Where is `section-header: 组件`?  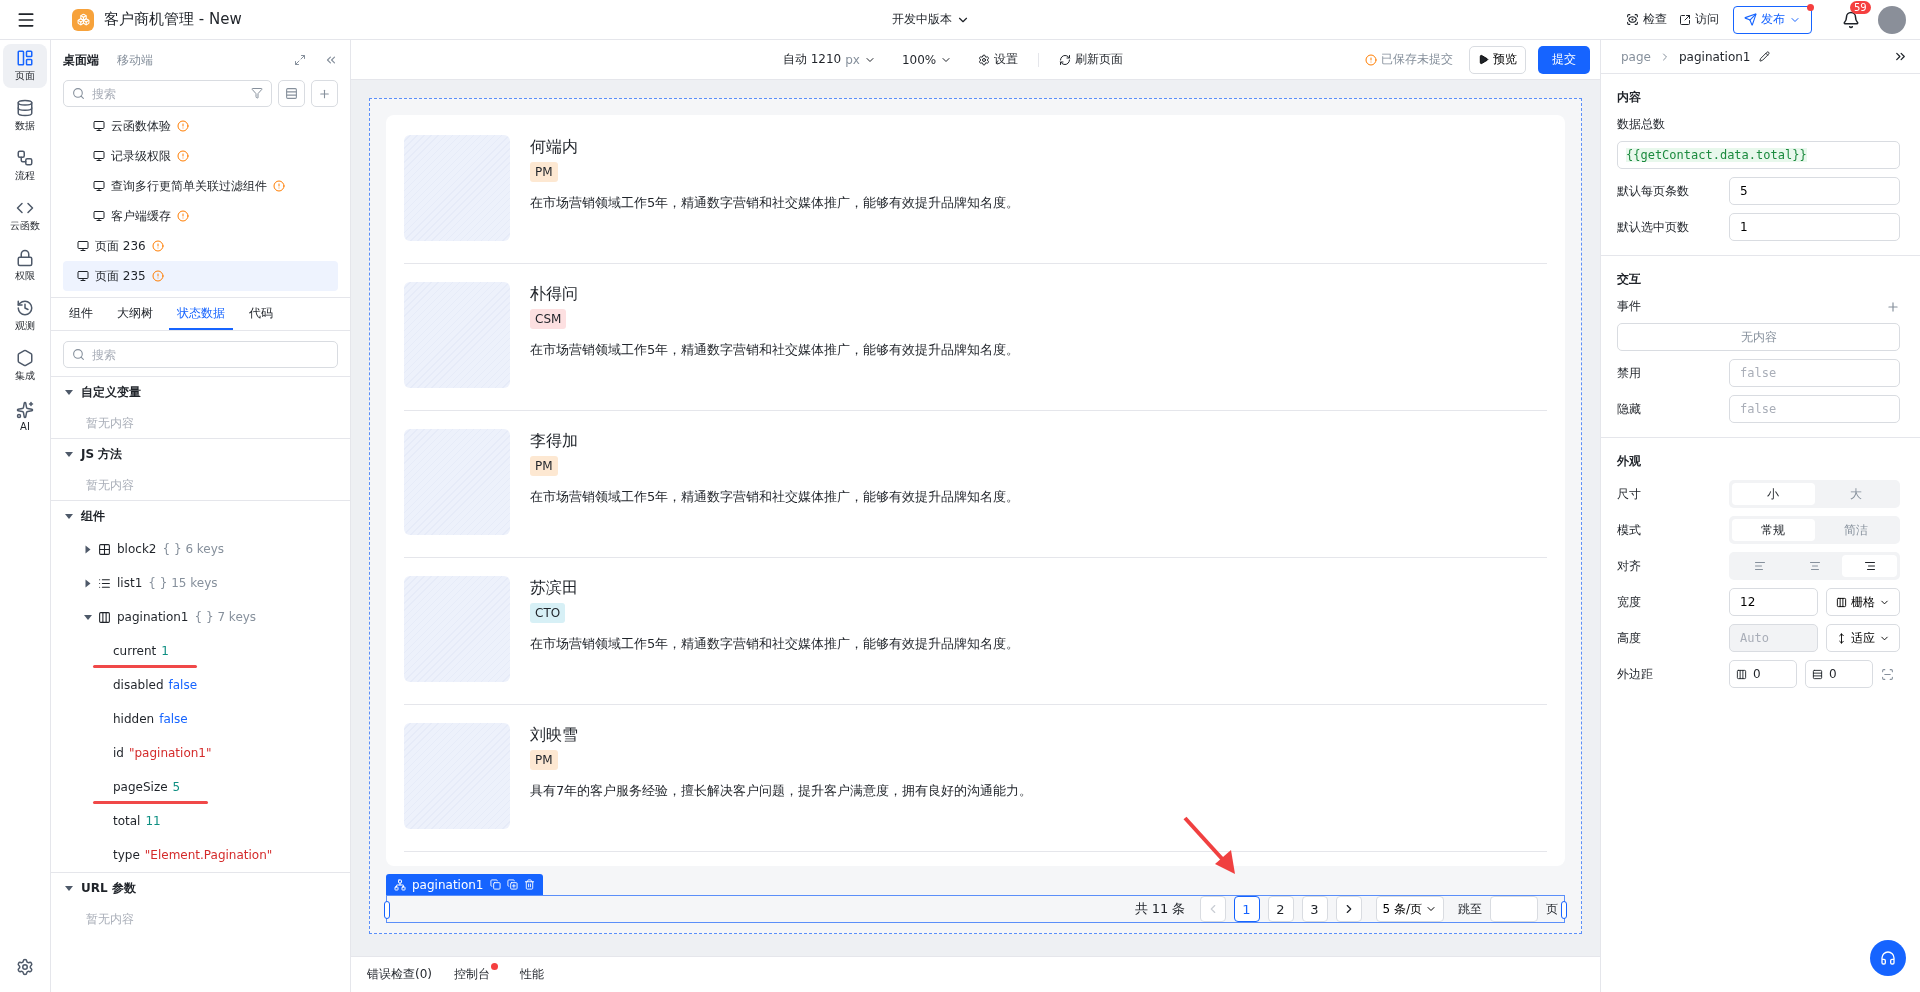
section-header: 组件 is located at coordinates (200, 516).